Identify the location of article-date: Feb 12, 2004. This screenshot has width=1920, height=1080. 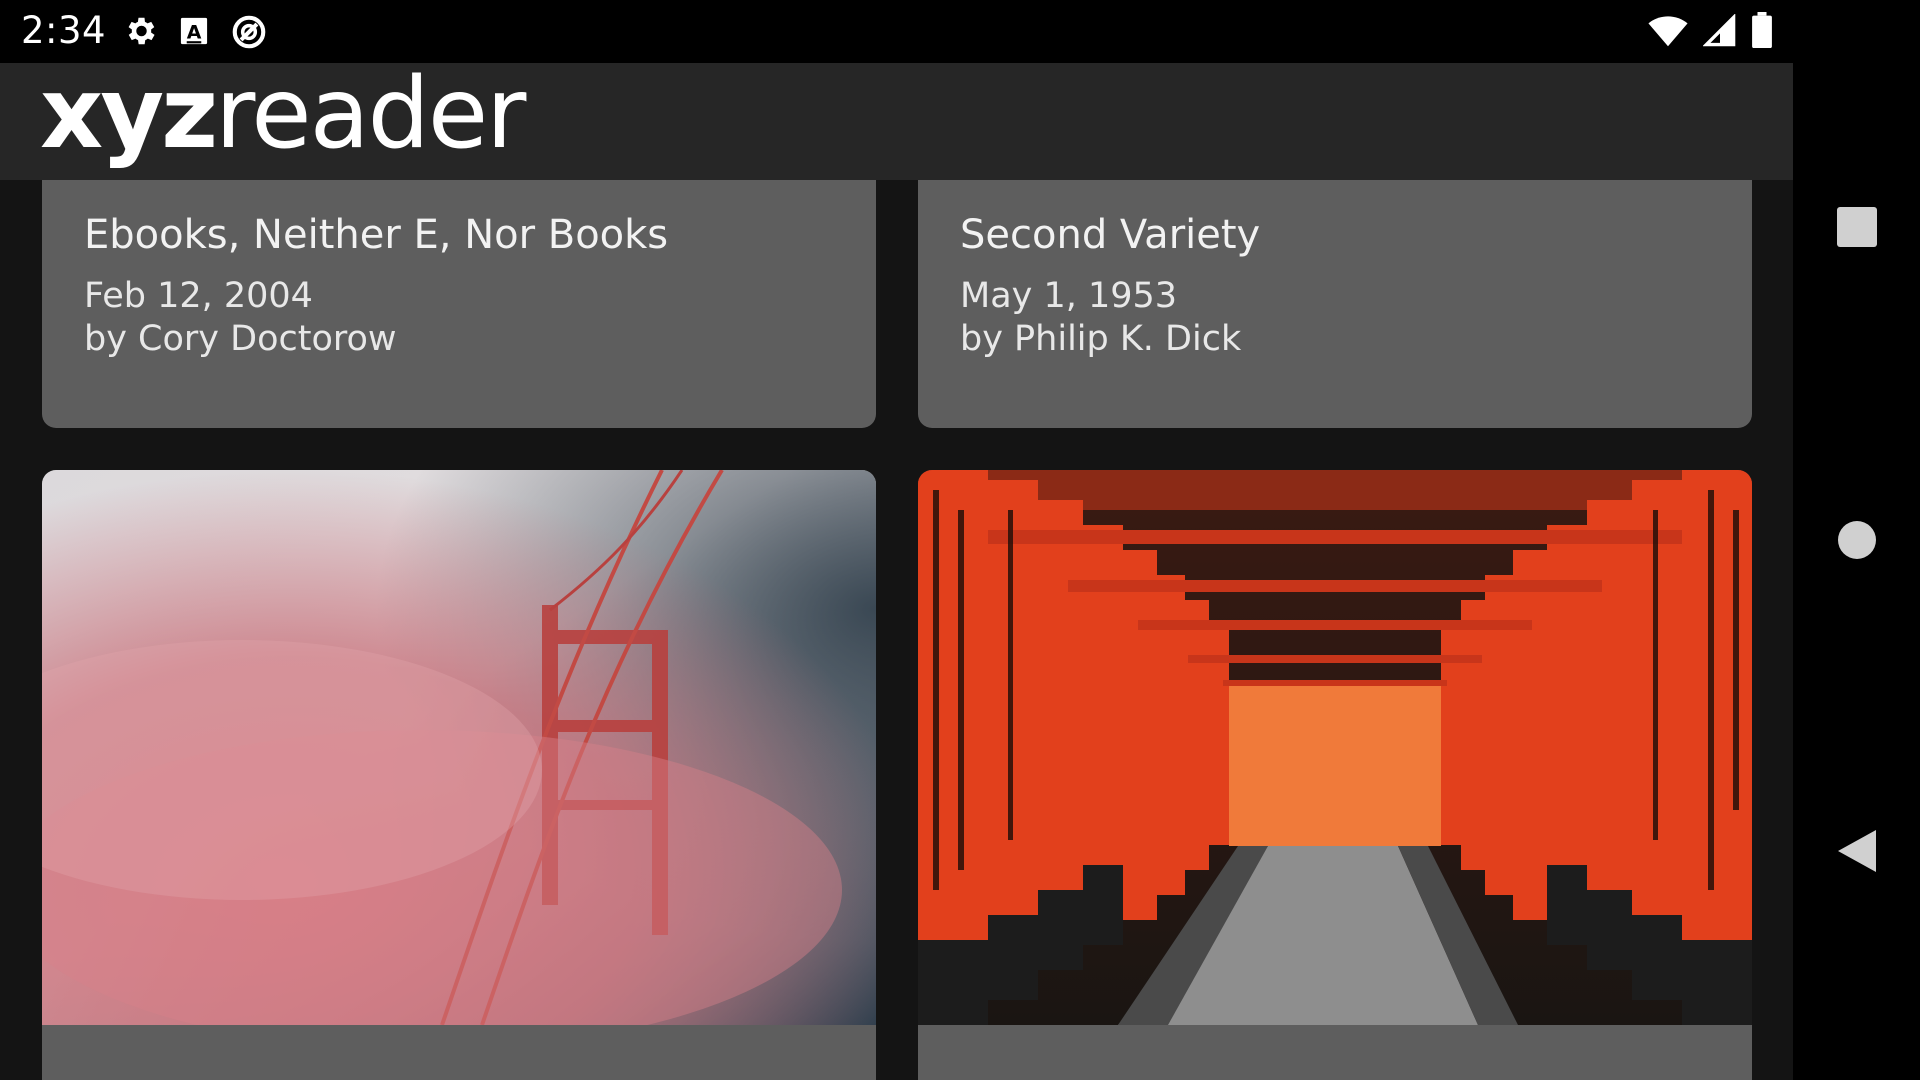
(198, 296).